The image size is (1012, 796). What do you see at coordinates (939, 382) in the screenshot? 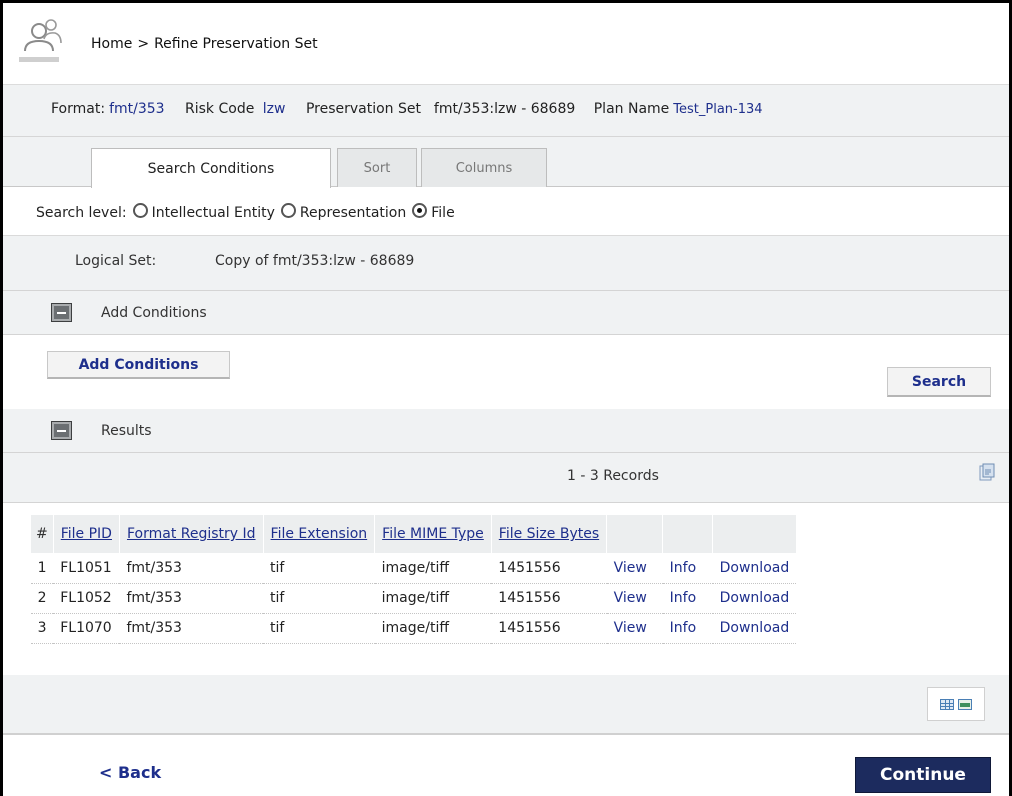
I see `search-button: Search` at bounding box center [939, 382].